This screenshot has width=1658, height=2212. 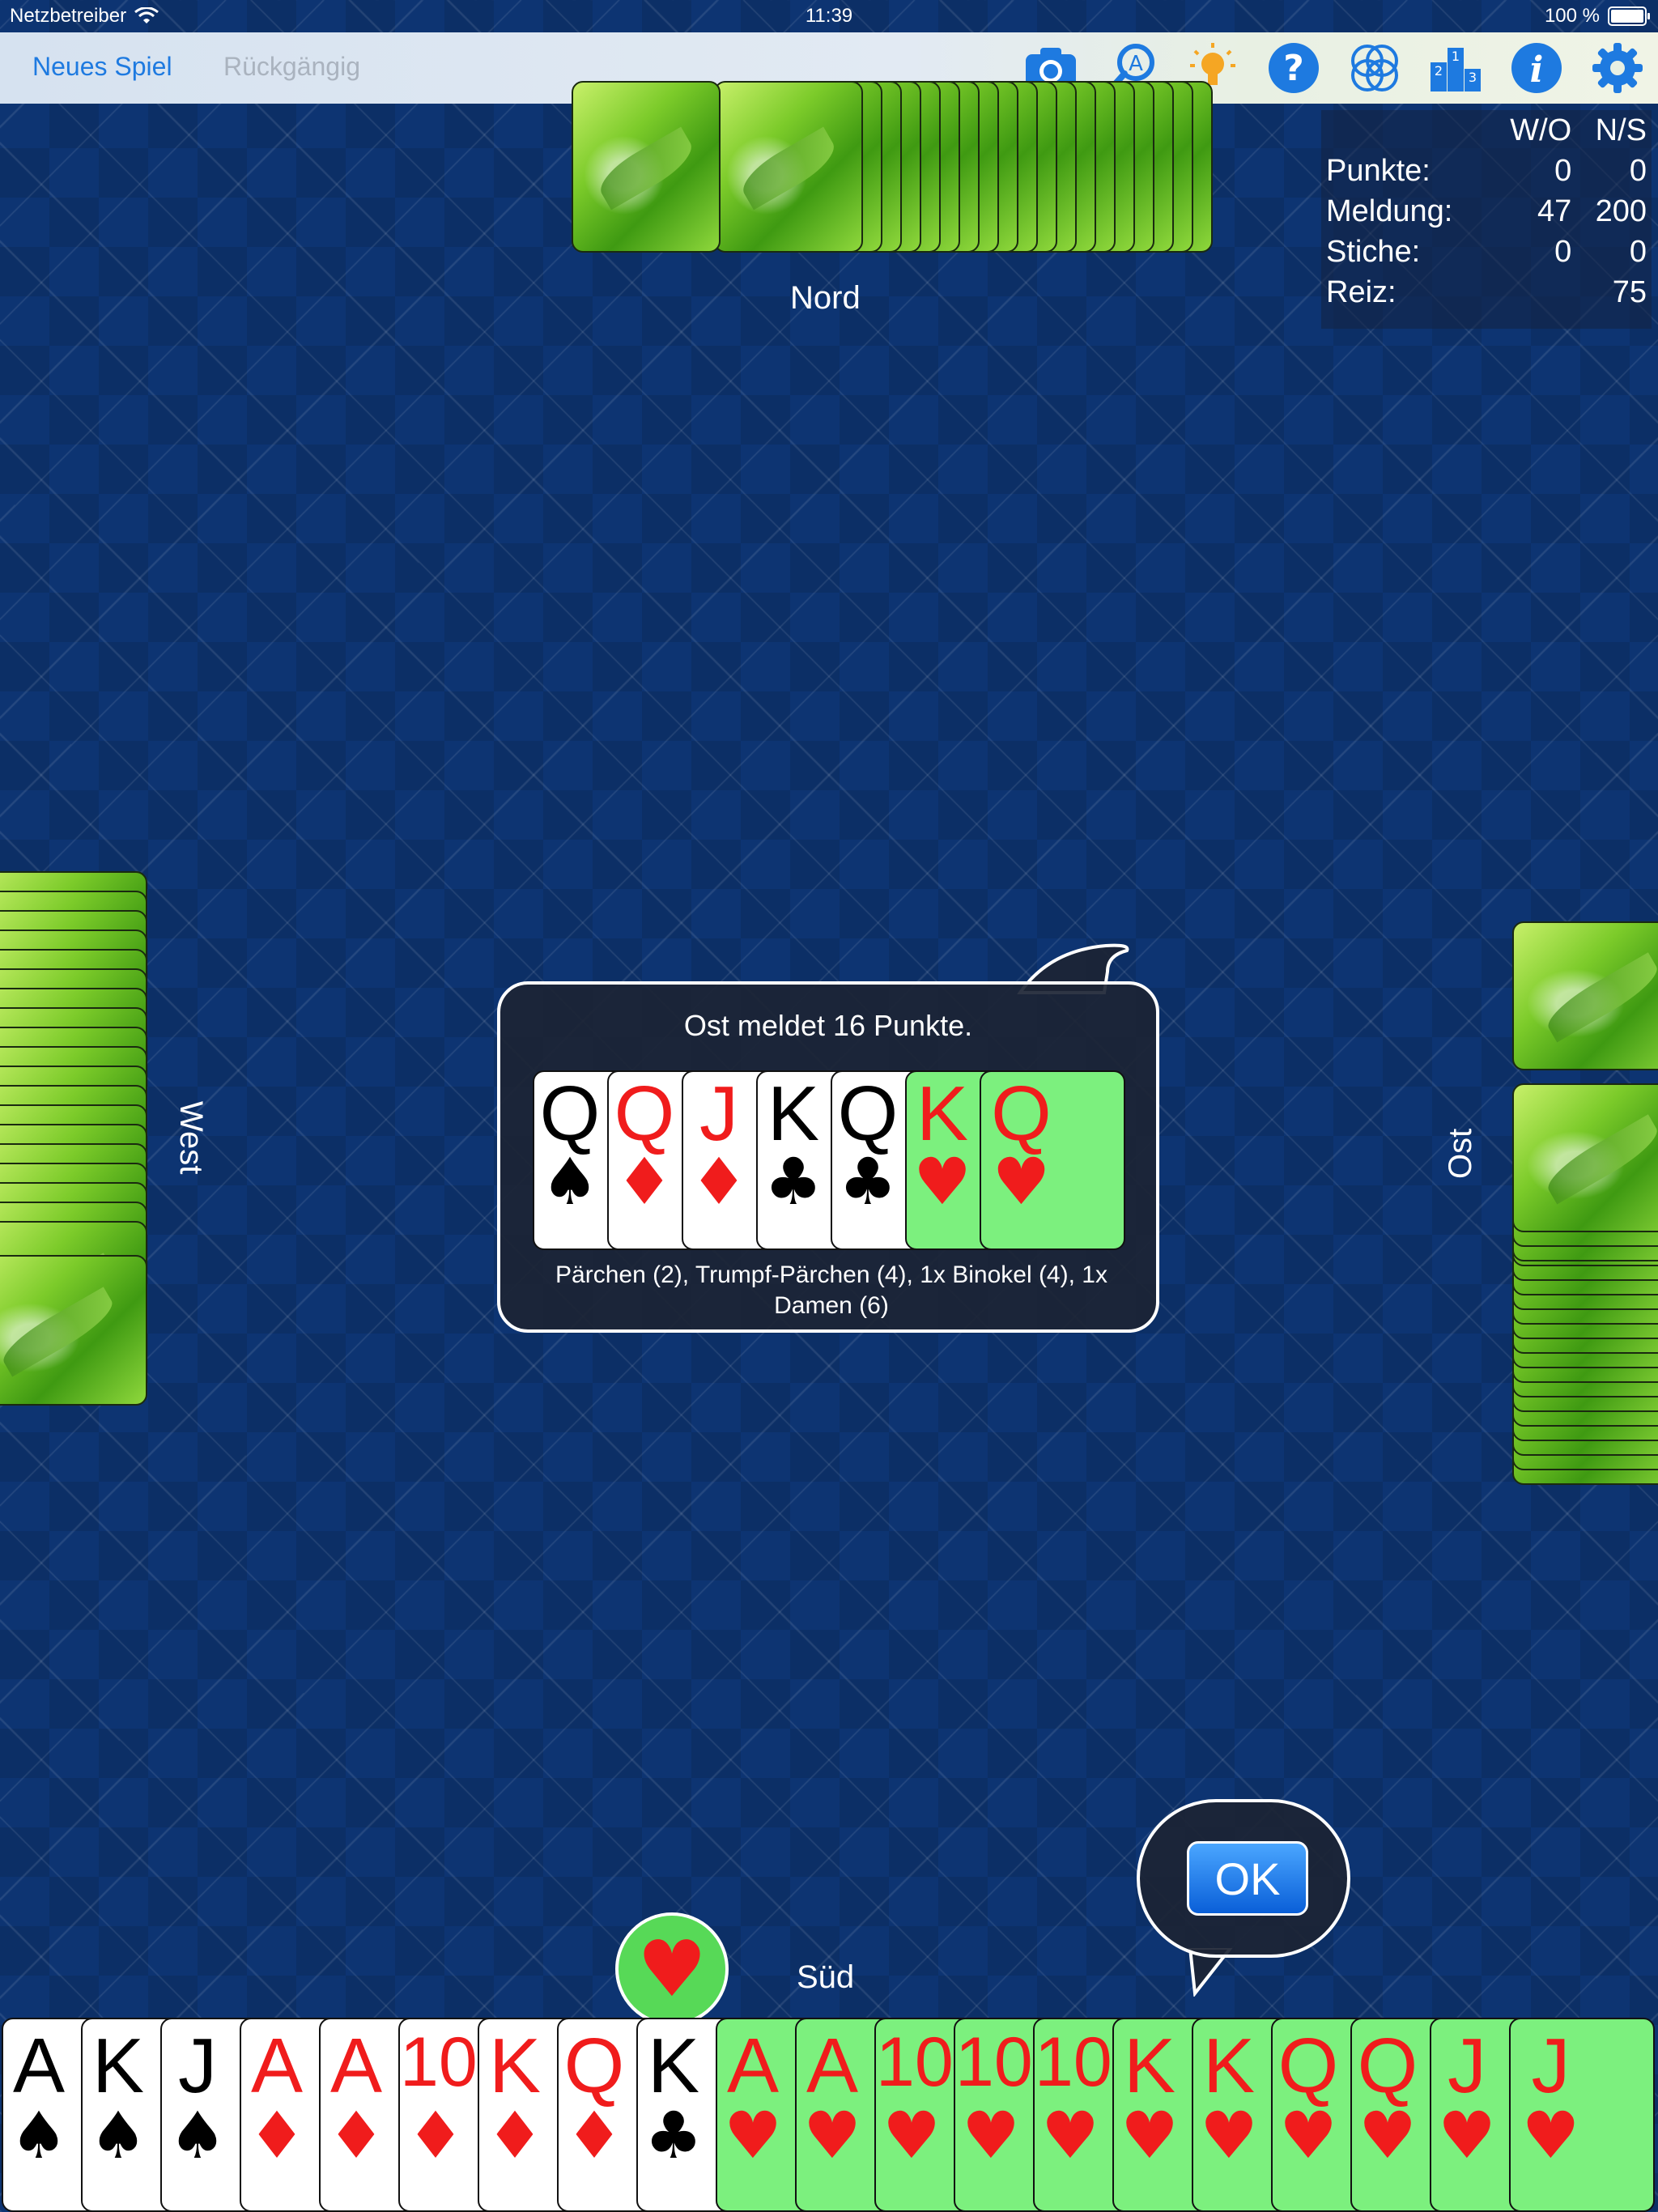 What do you see at coordinates (825, 298) in the screenshot?
I see `player-label-north: Nord` at bounding box center [825, 298].